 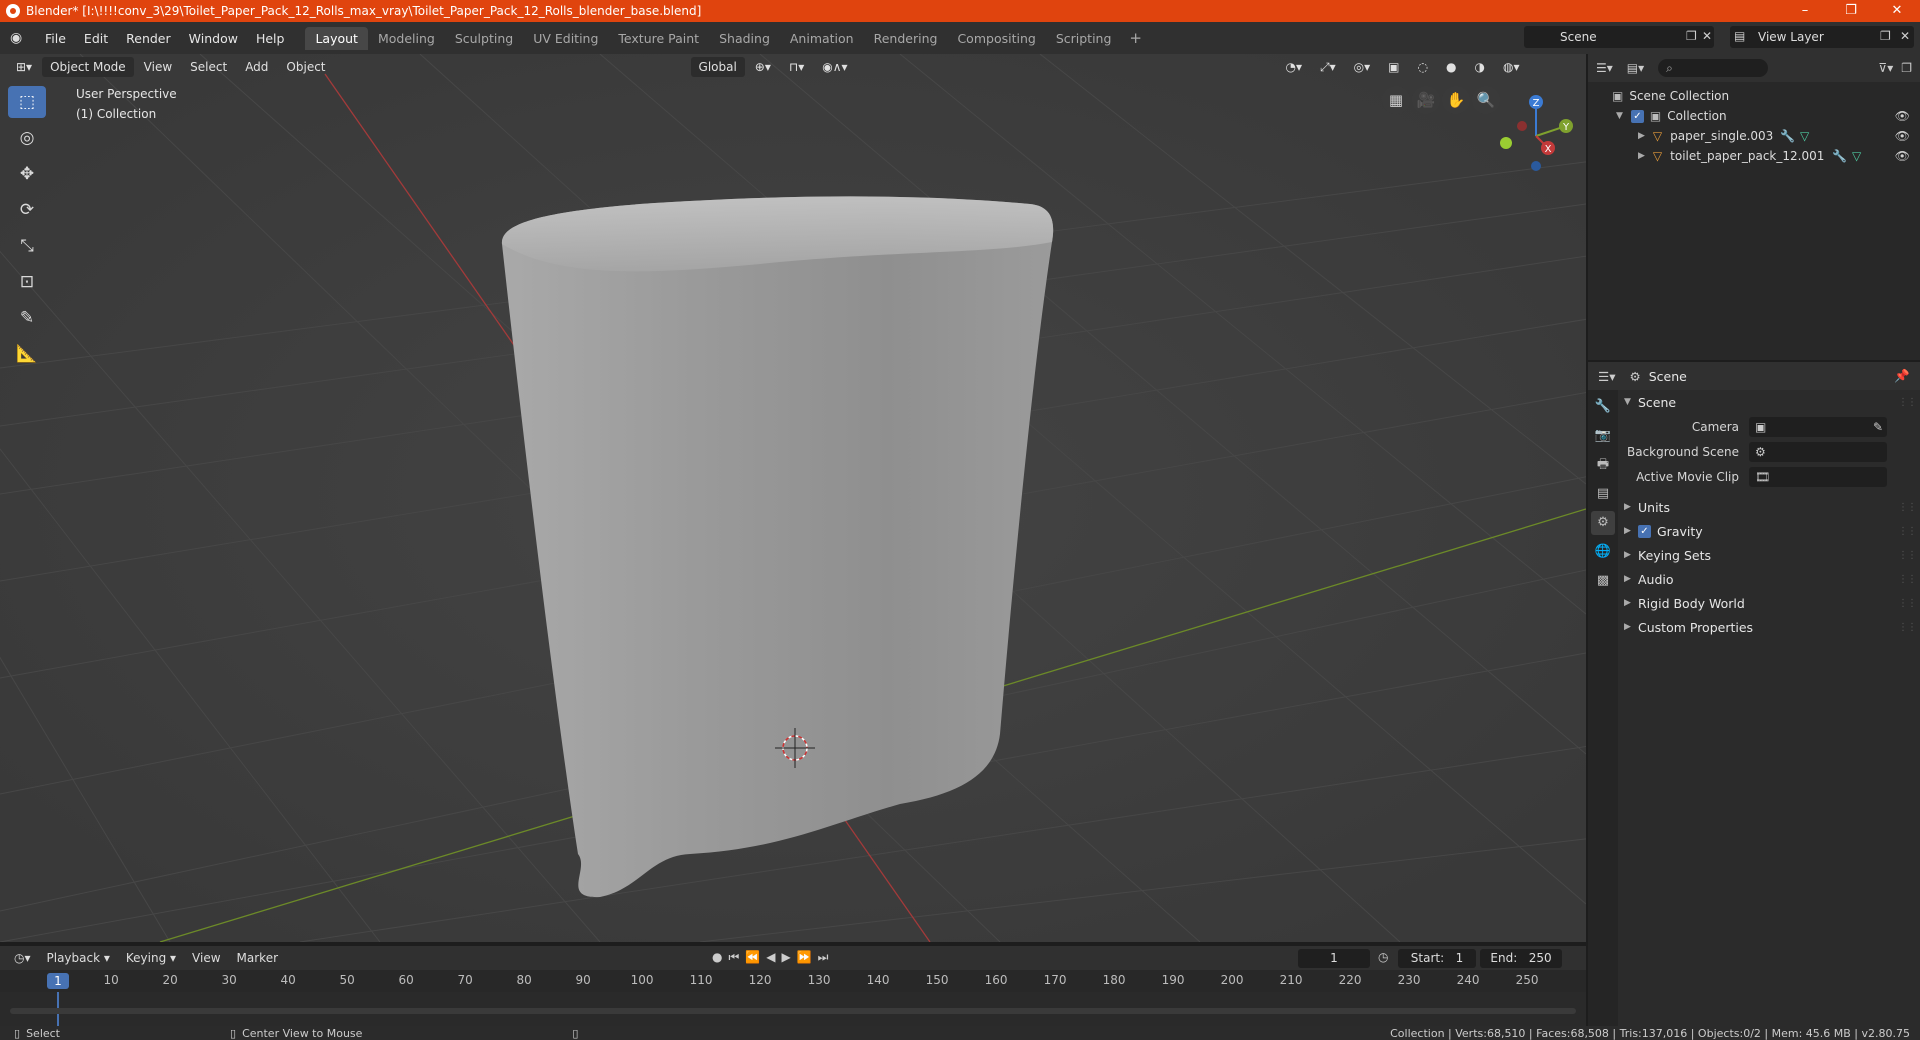 I want to click on delete-scene-icon: ✕, so click(x=1707, y=36).